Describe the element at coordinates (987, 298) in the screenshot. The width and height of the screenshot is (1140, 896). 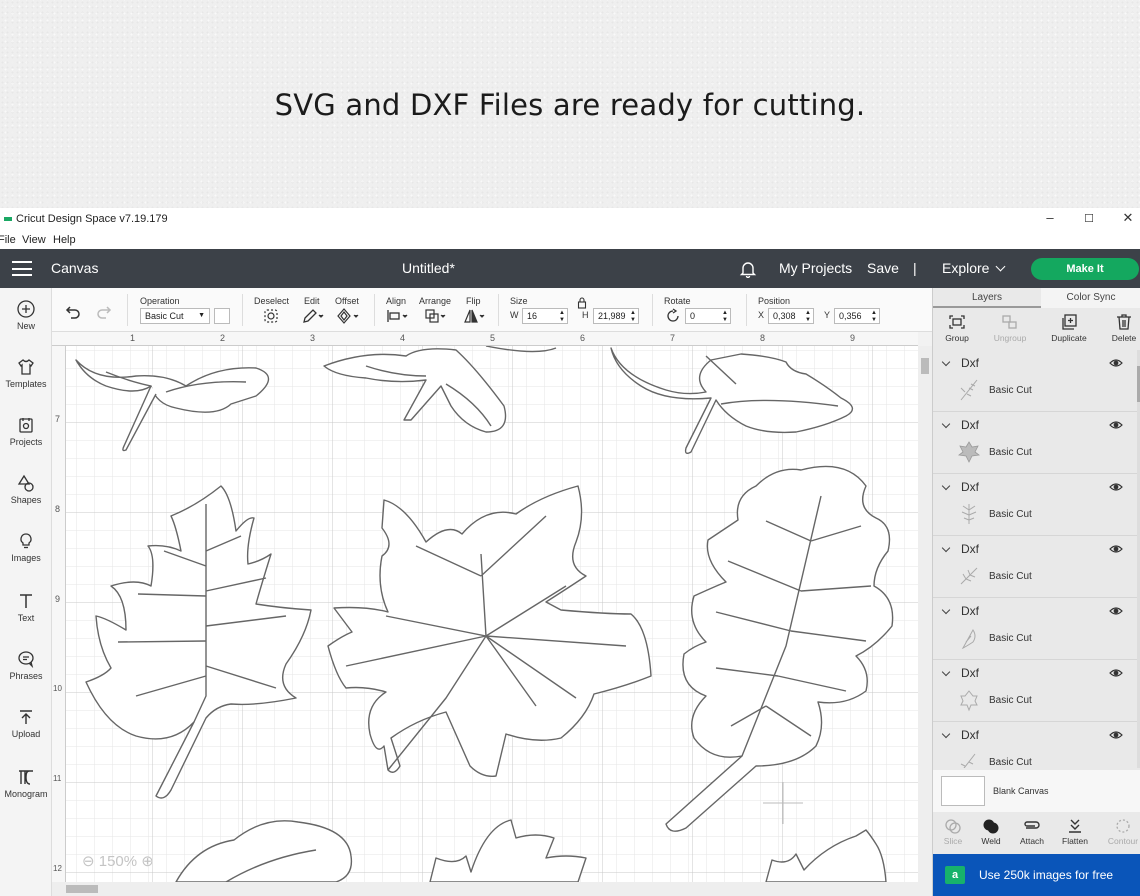
I see `tab-layers: Layers` at that location.